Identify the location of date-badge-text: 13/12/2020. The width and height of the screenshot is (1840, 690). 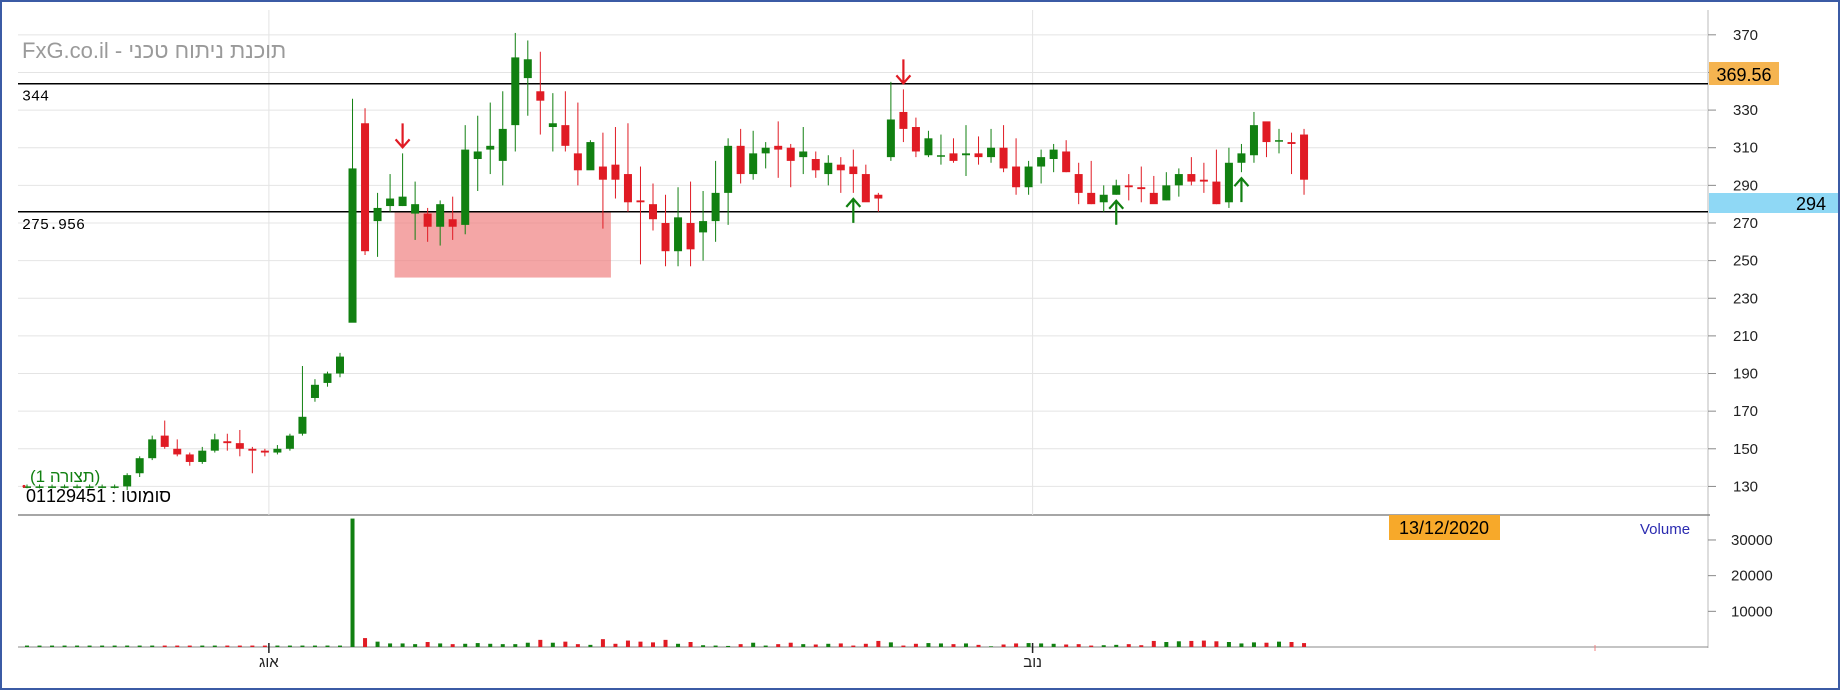
(1444, 528).